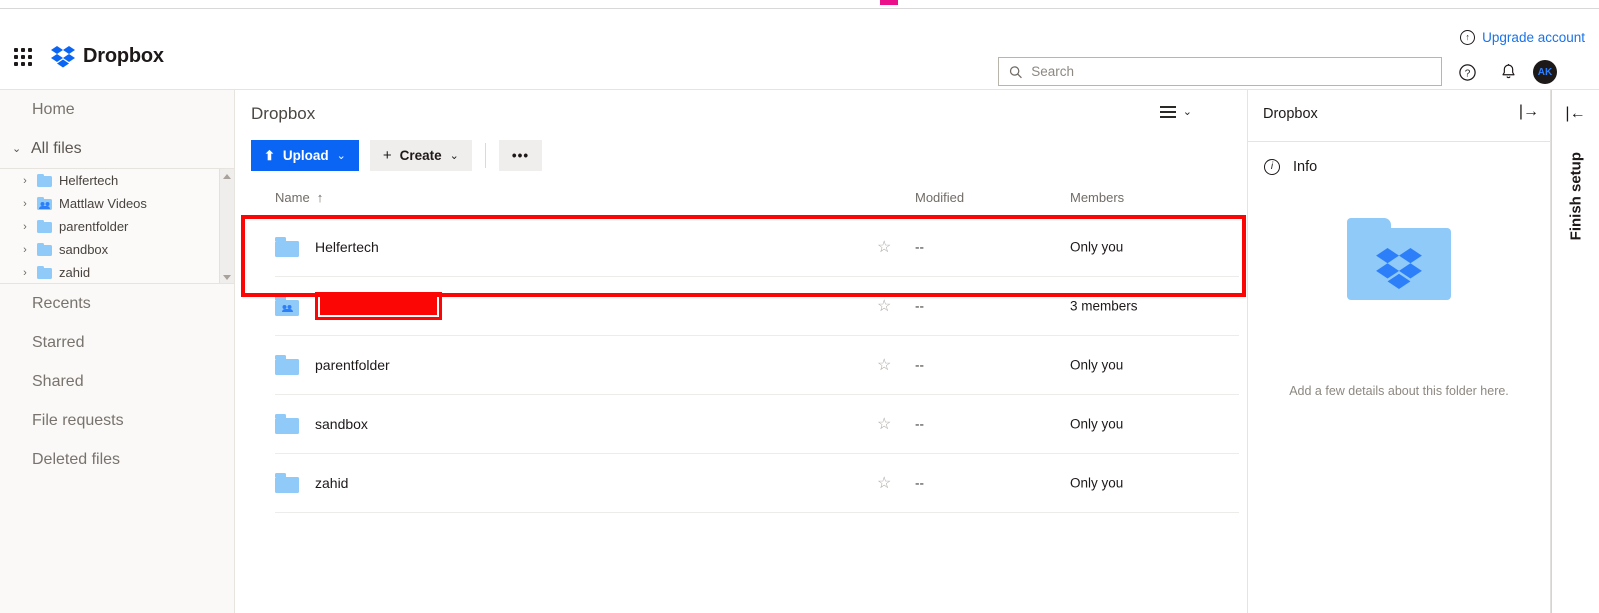 The width and height of the screenshot is (1599, 613). Describe the element at coordinates (117, 148) in the screenshot. I see `sidebar-item-all-files: ⌄ All files` at that location.